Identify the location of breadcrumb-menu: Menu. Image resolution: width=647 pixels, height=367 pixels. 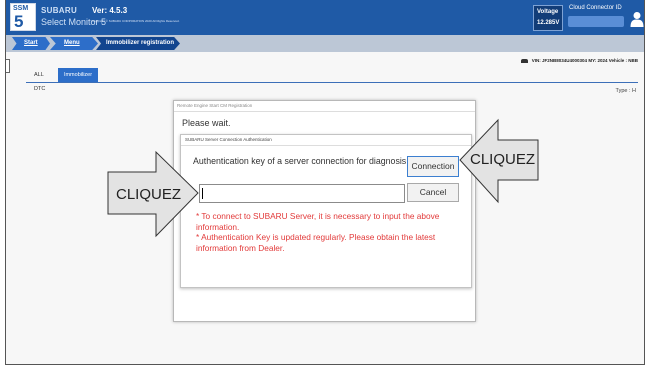
(74, 43).